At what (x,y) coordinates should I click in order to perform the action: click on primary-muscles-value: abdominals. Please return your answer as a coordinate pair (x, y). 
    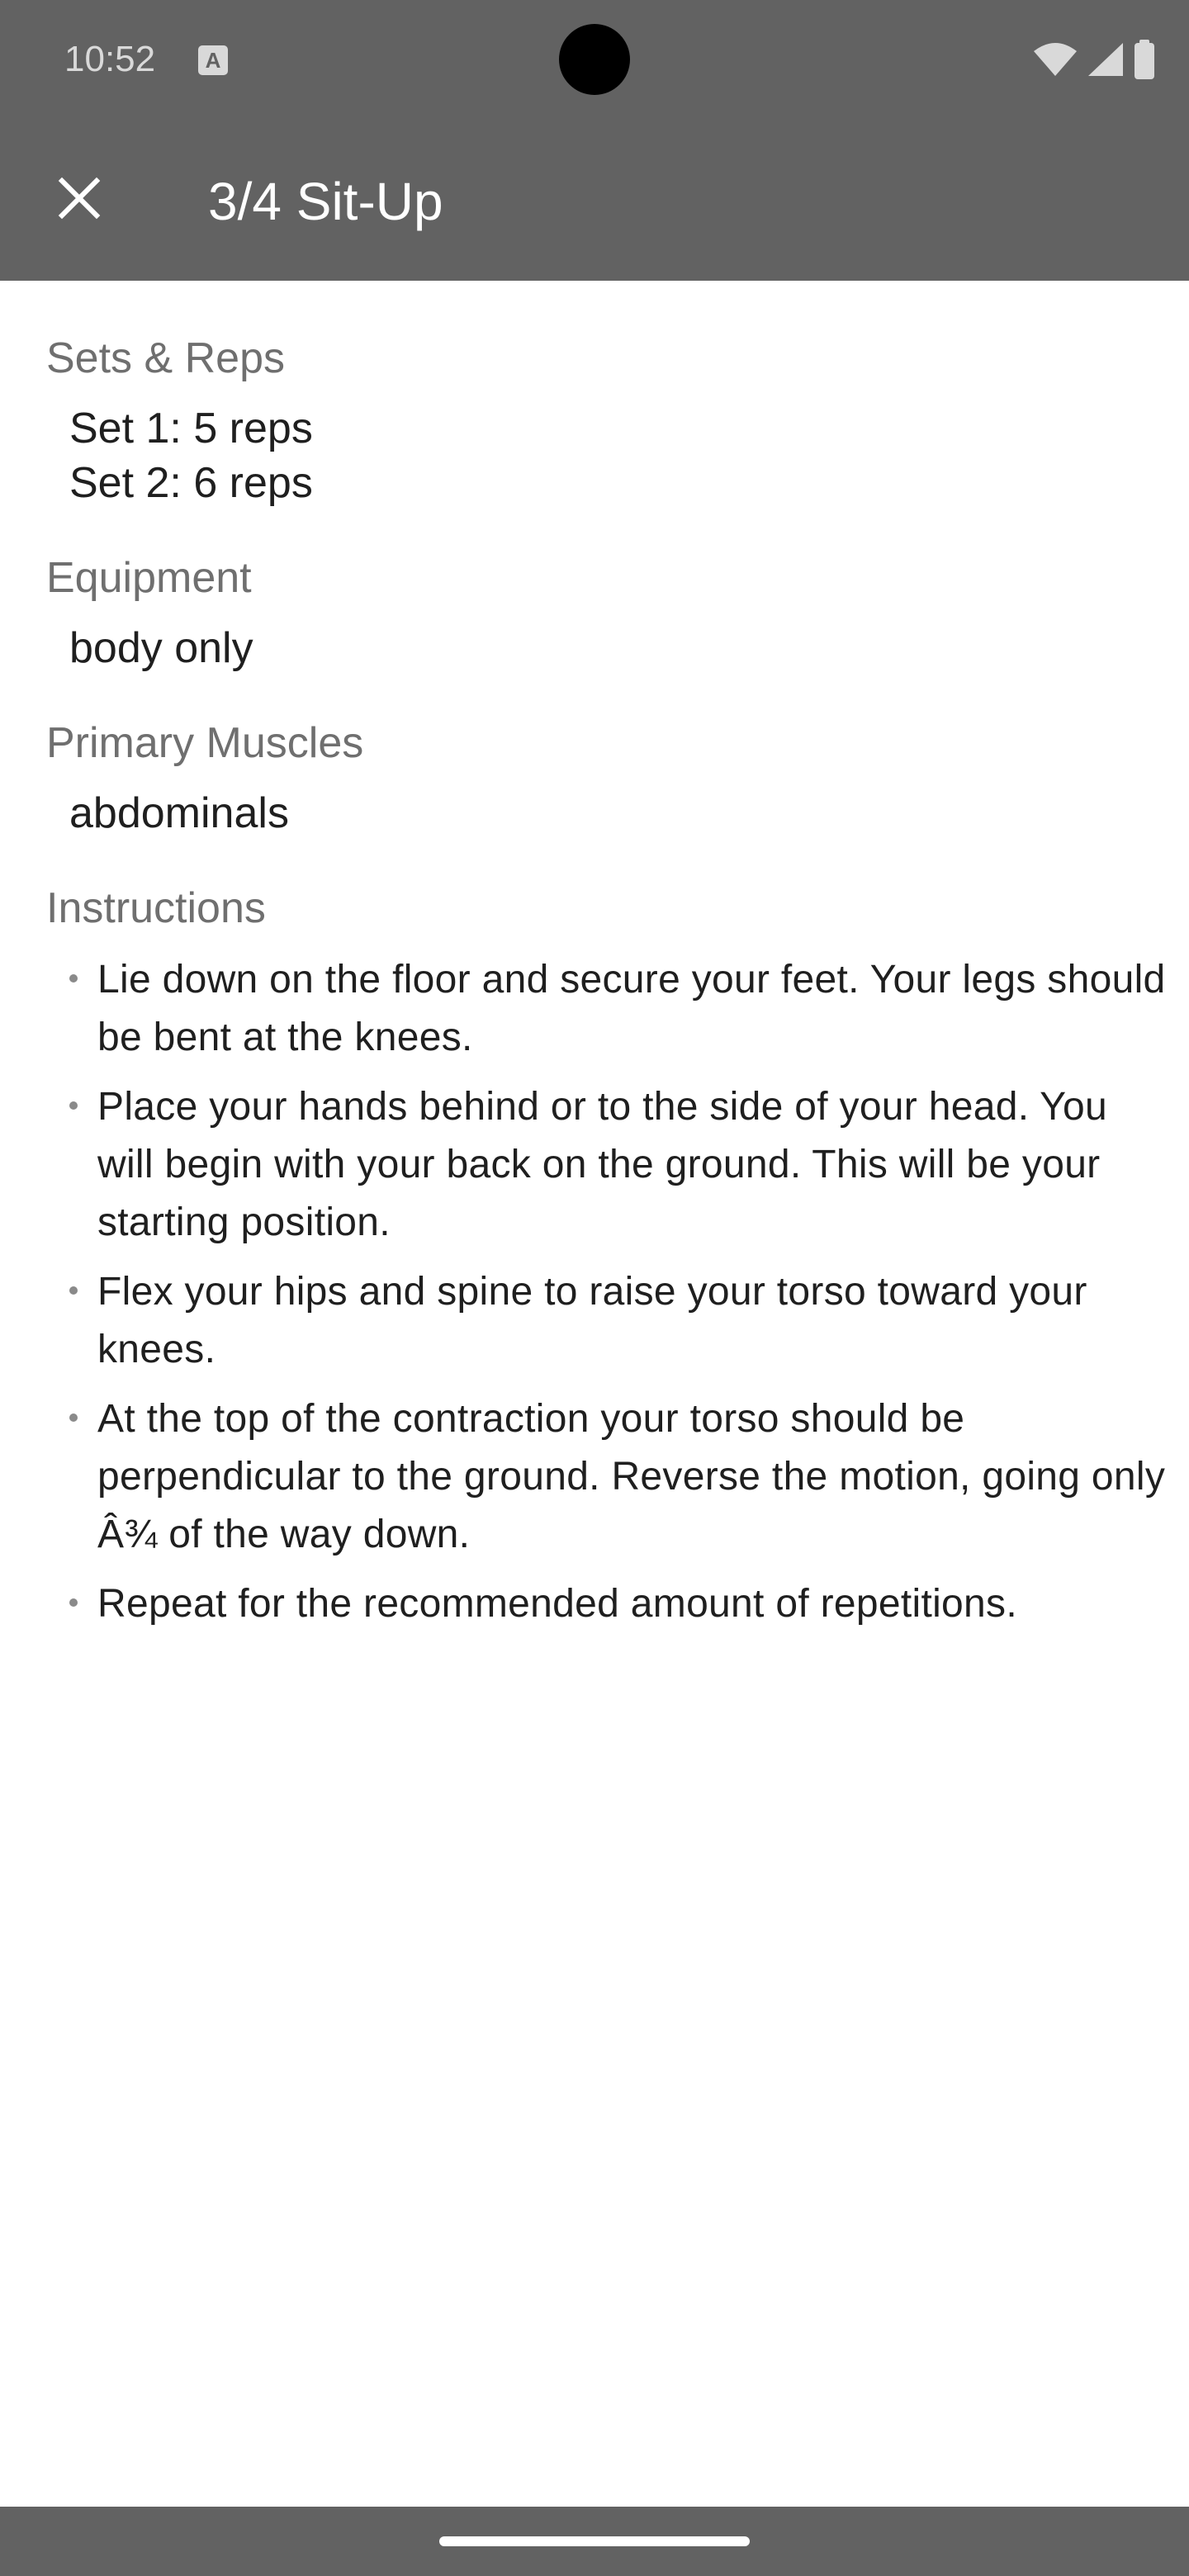
    Looking at the image, I should click on (179, 813).